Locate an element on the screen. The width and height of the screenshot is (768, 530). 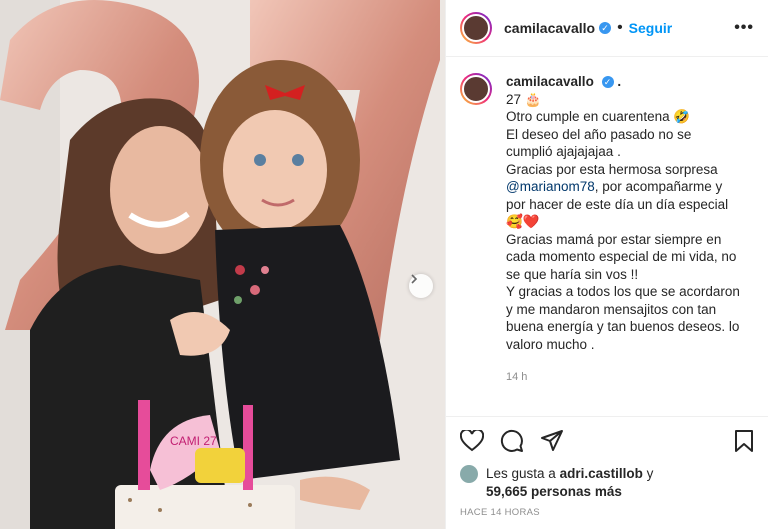
heart-icon is located at coordinates (472, 442).